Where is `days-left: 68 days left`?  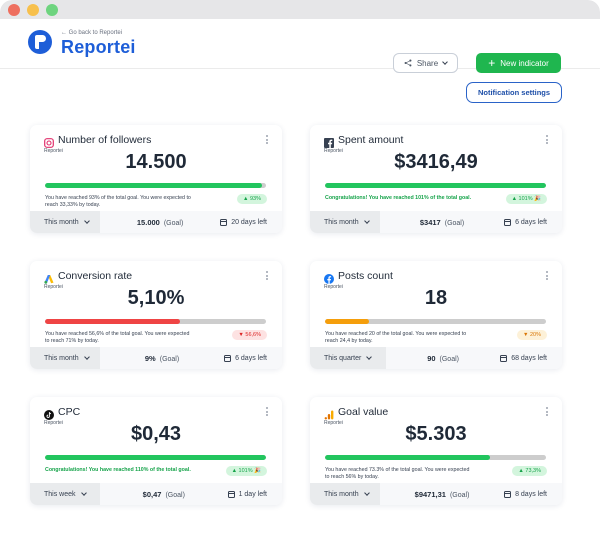
days-left: 68 days left is located at coordinates (531, 358).